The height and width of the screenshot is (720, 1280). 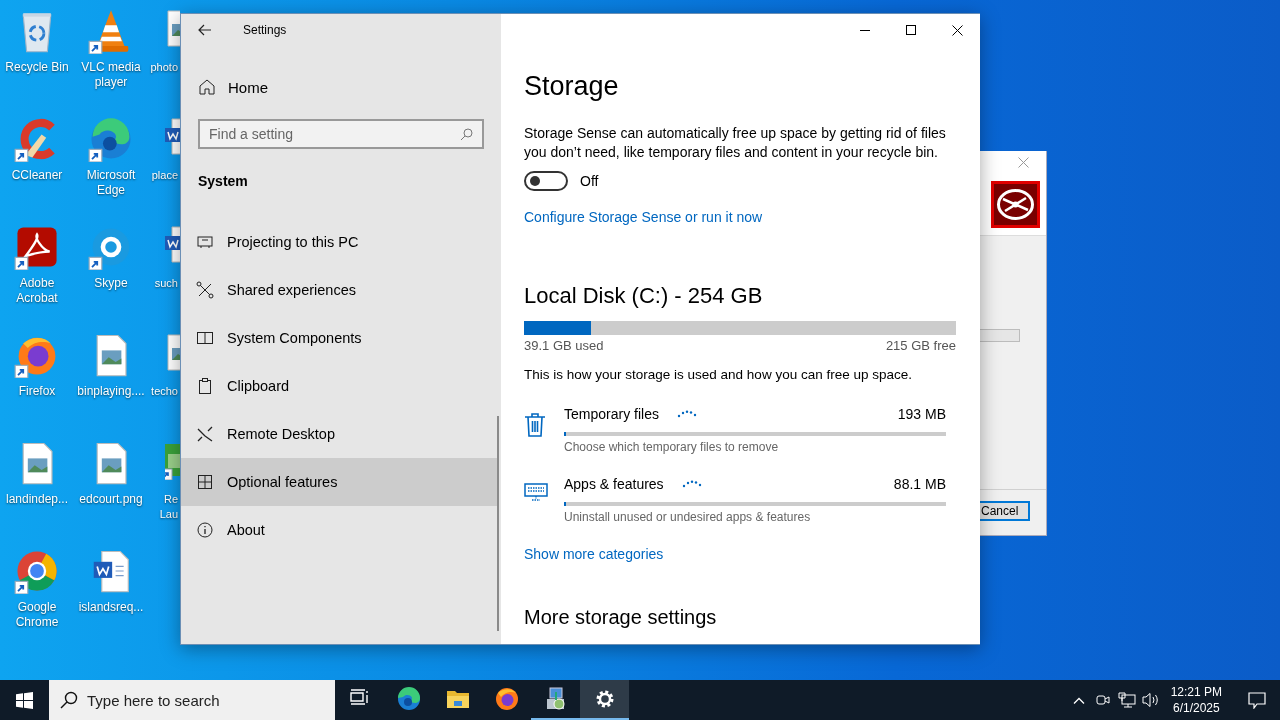 I want to click on disc-icon, so click(x=1015, y=204).